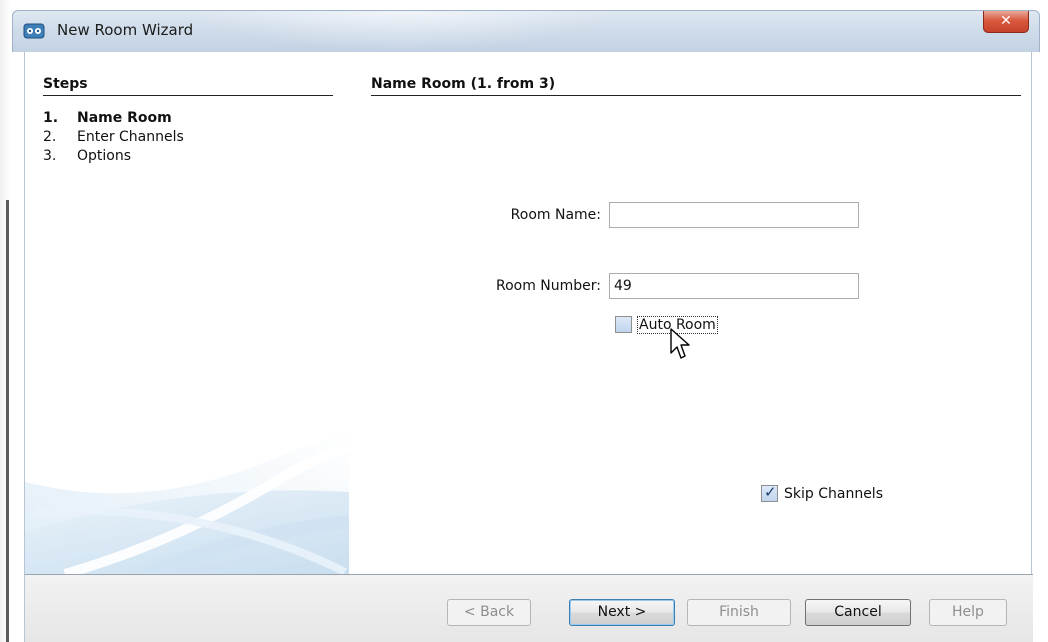 This screenshot has height=642, width=1048. What do you see at coordinates (858, 612) in the screenshot?
I see `cancel-button: Cancel` at bounding box center [858, 612].